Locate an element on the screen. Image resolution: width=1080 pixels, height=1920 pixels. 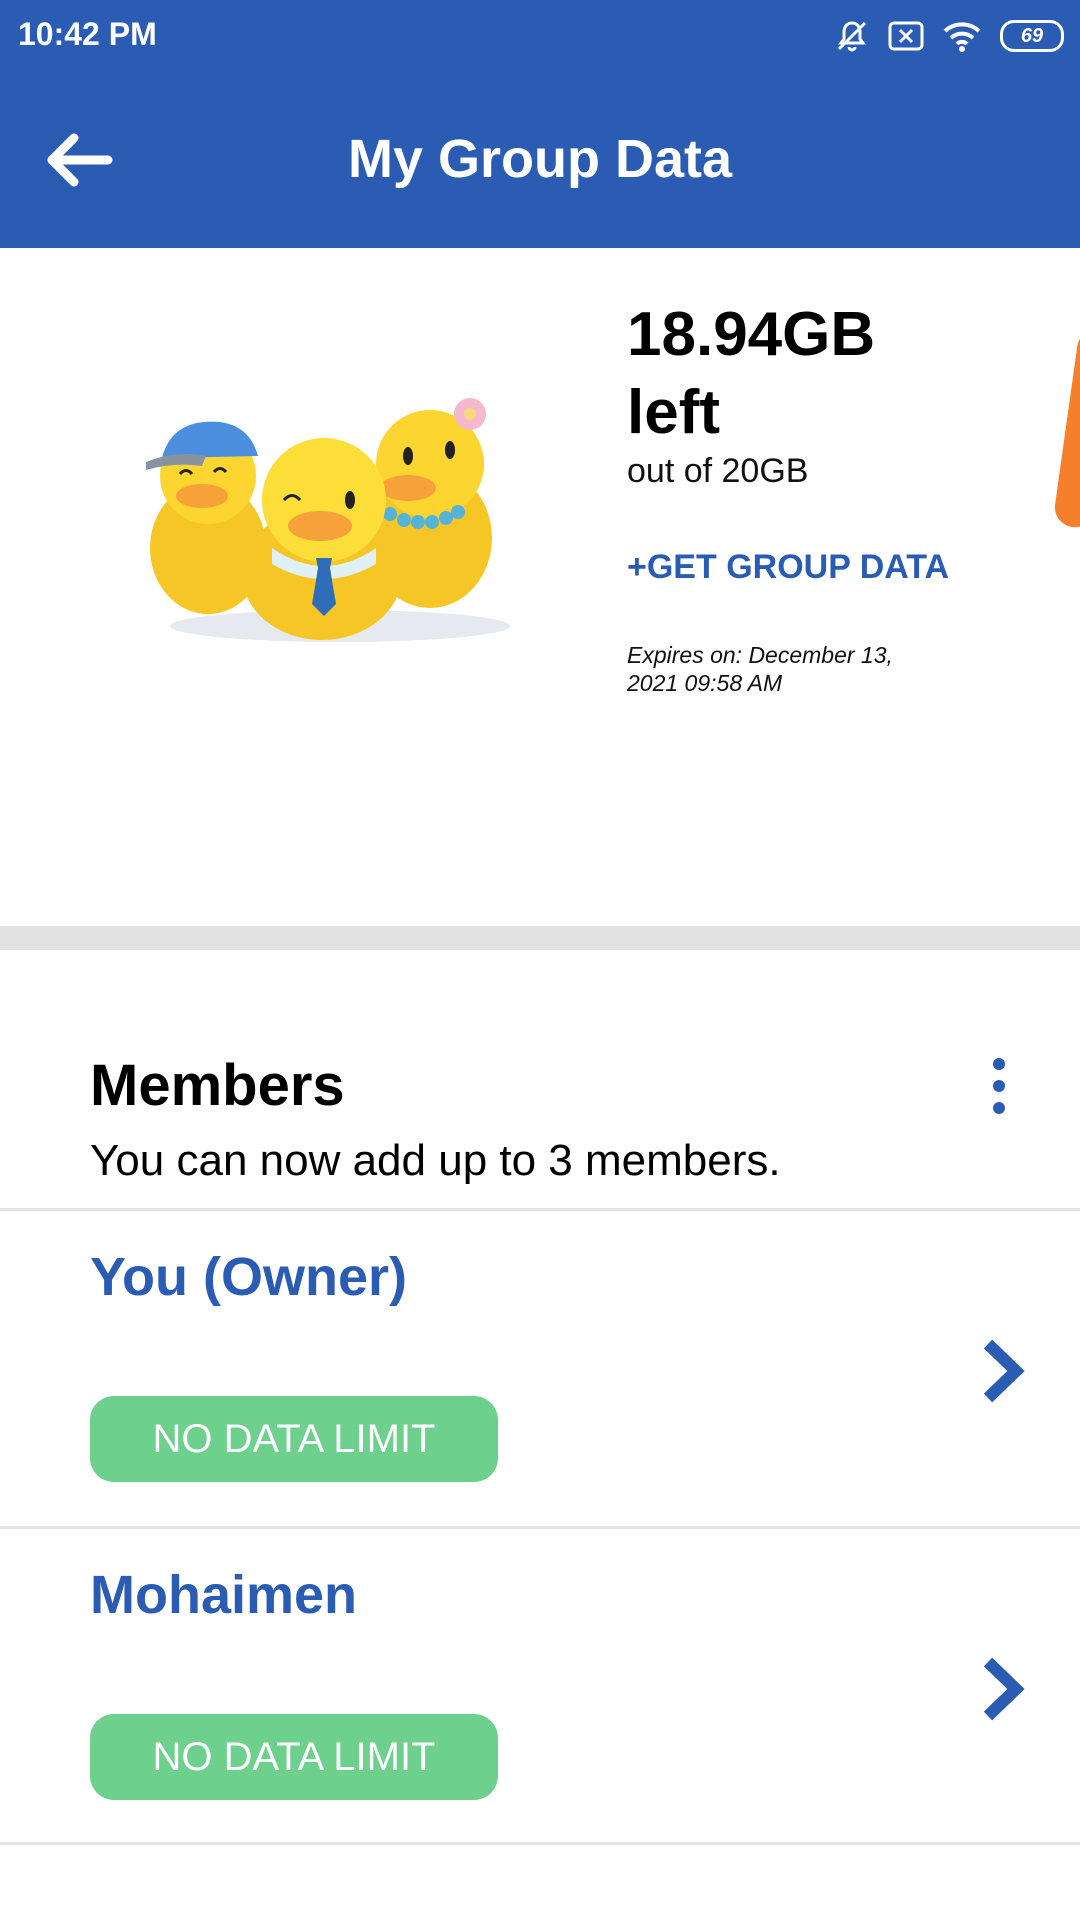
expiry-line-1: Expires on: December 13, is located at coordinates (760, 655).